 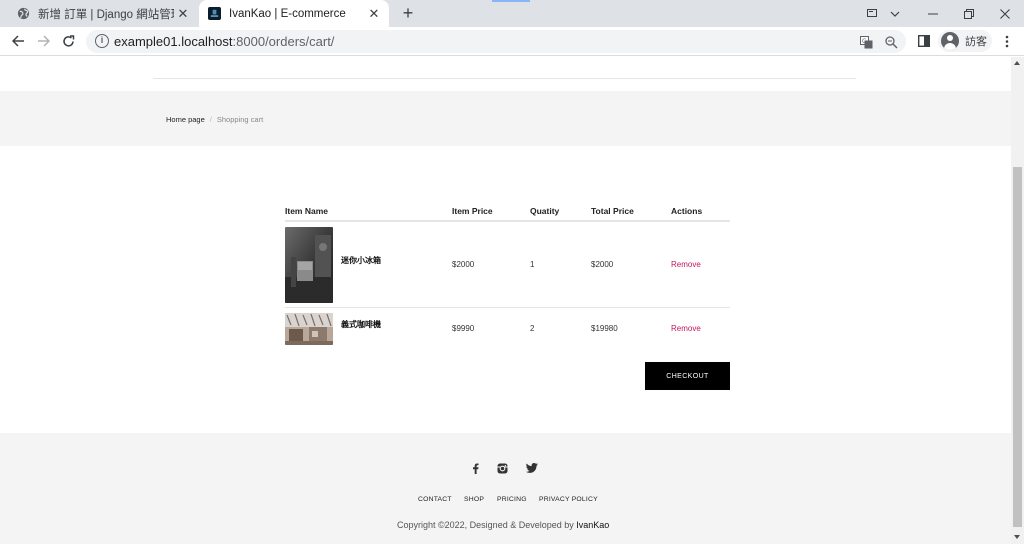 I want to click on breadcrumb-band: Home page / Shopping cart, so click(x=505, y=118).